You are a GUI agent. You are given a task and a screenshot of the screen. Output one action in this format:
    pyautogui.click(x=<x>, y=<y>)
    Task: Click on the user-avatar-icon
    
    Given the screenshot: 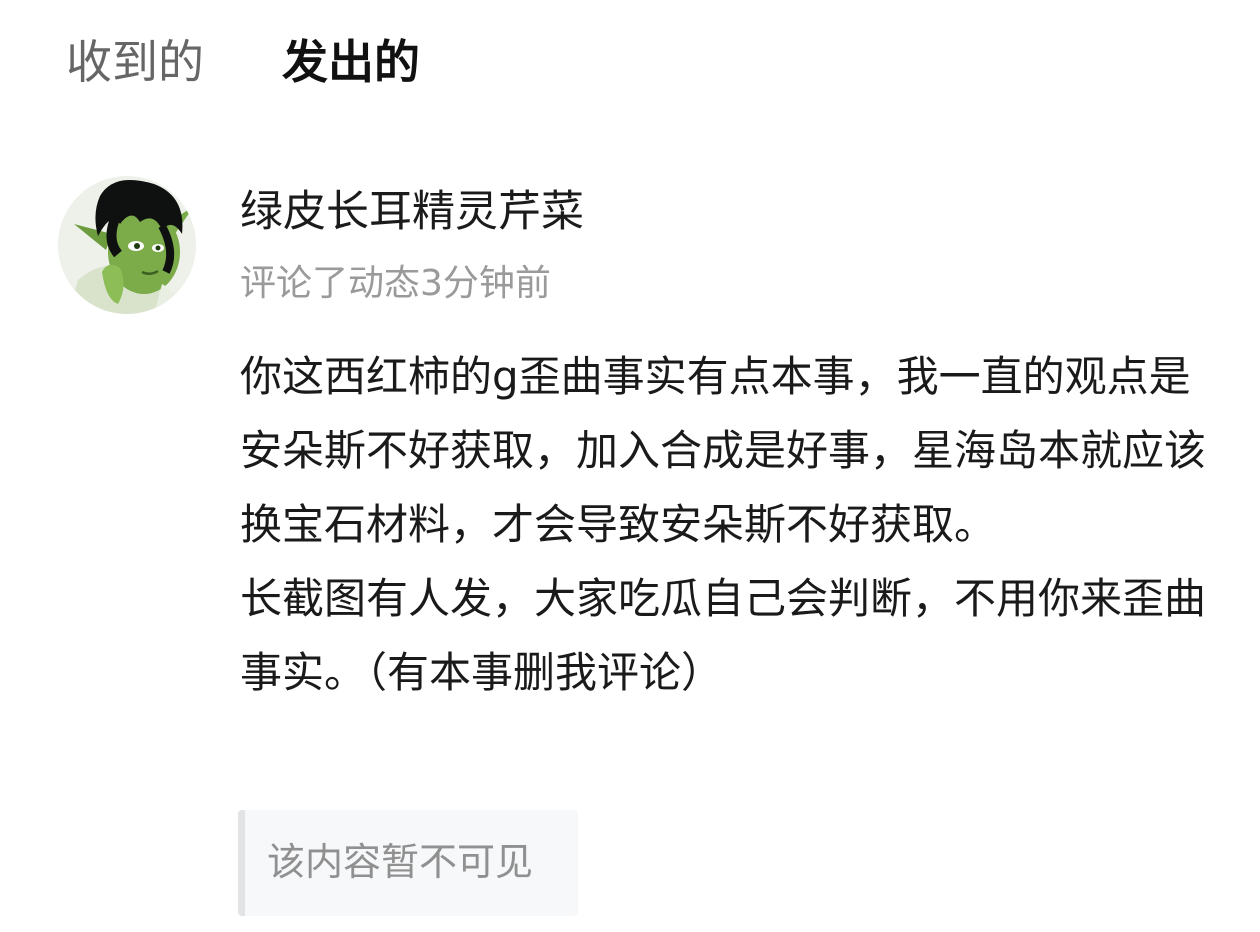 What is the action you would take?
    pyautogui.click(x=127, y=245)
    